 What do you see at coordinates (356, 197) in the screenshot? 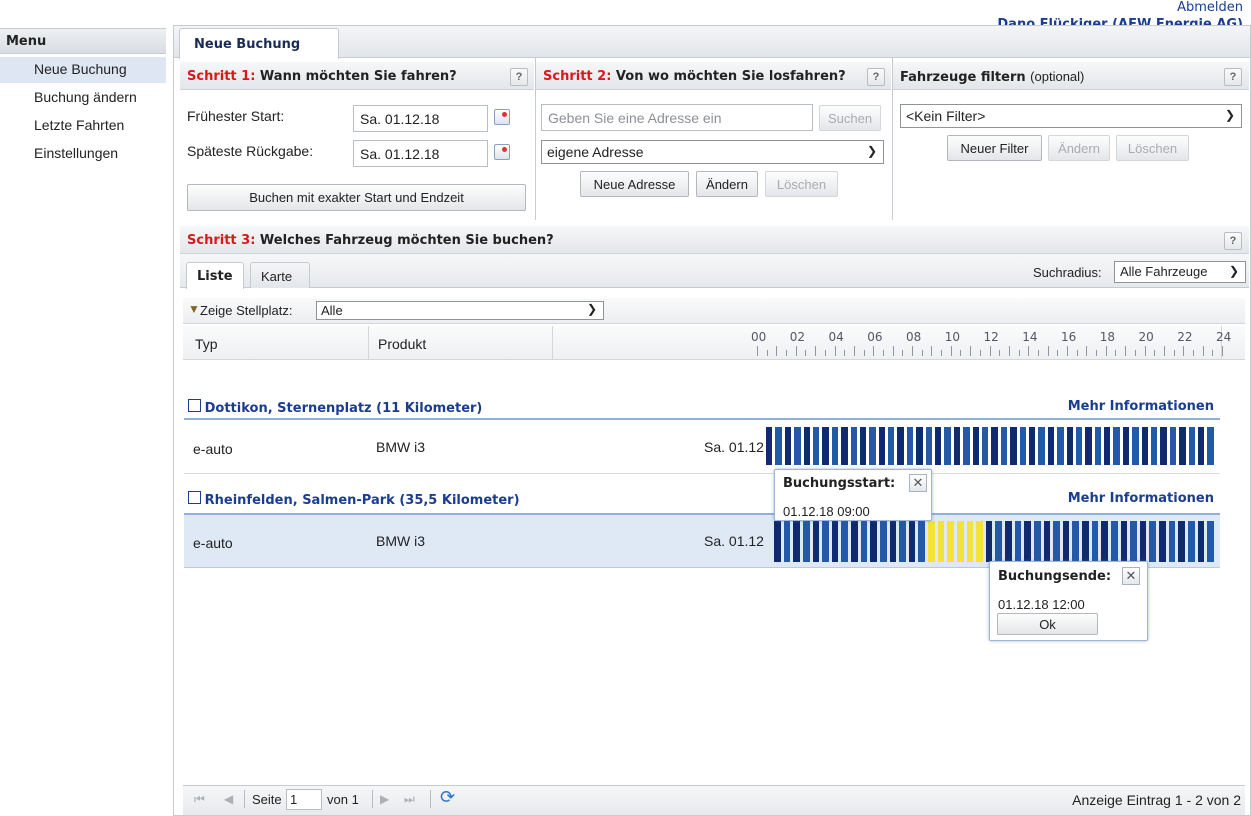
I see `exact-time-button: Buchen mit exakter Start und Endzeit` at bounding box center [356, 197].